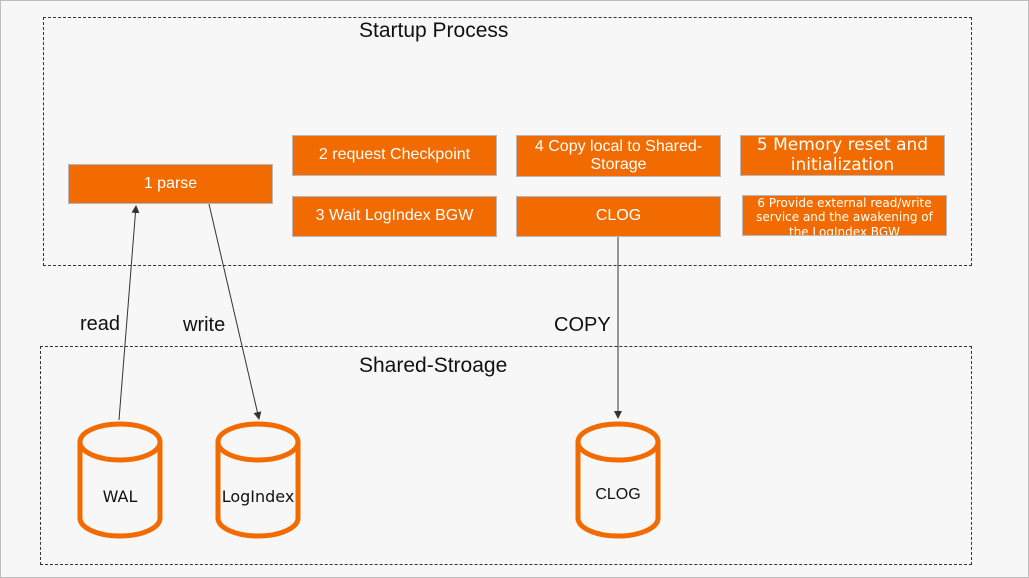  I want to click on step-wait-logindex-label: 3 Wait LogIndex BGW, so click(394, 216).